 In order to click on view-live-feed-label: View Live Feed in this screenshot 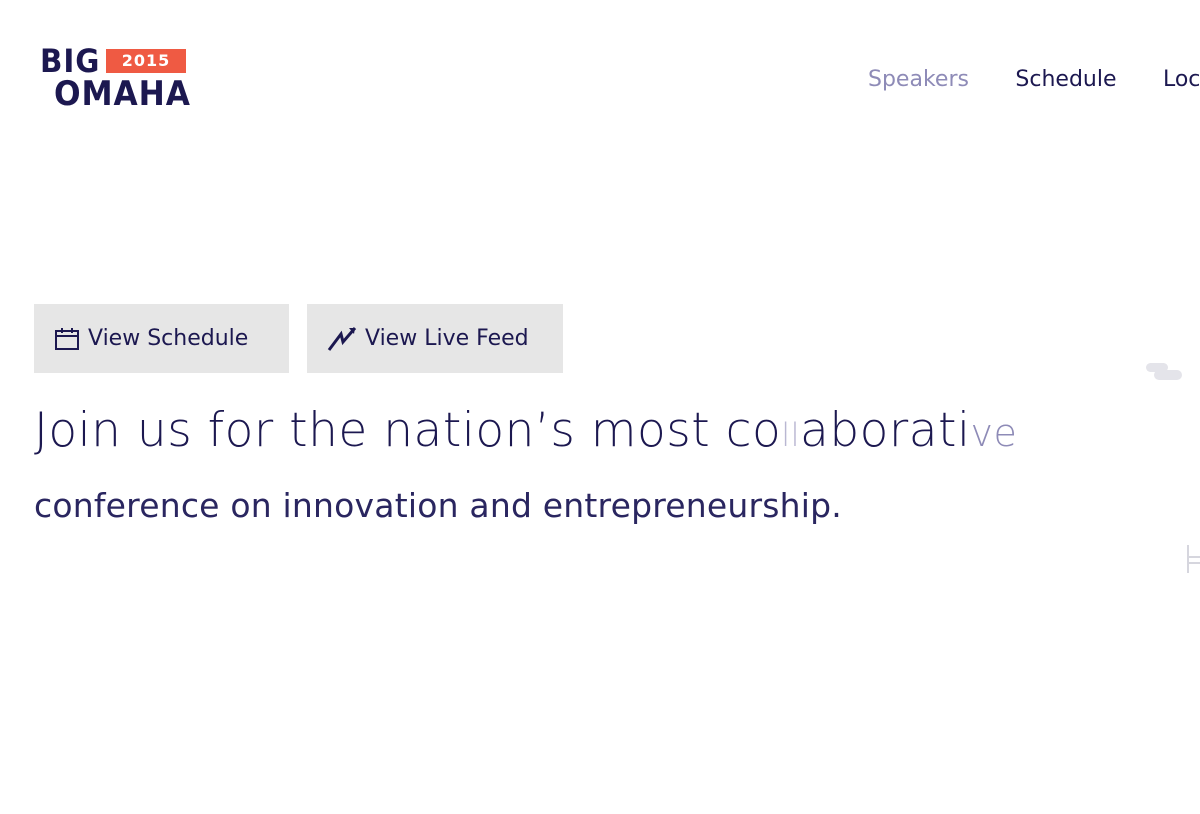, I will do `click(447, 338)`.